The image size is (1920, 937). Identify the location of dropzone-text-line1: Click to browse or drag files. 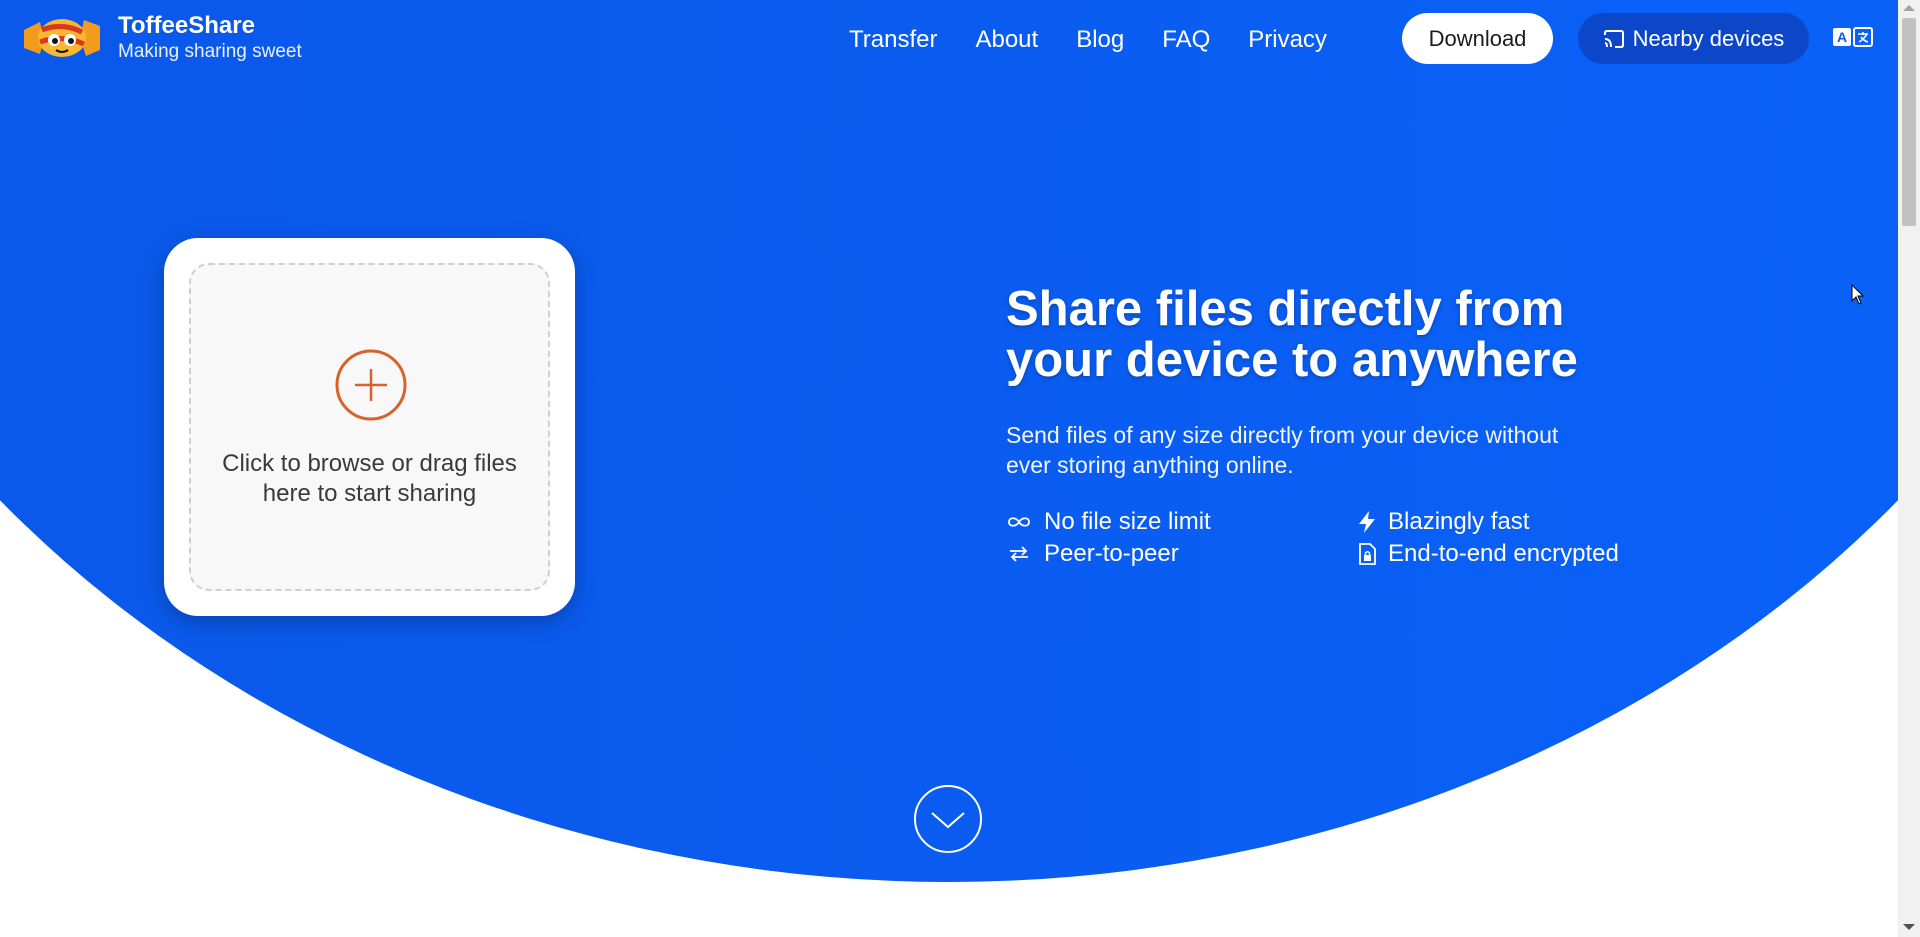
(369, 463).